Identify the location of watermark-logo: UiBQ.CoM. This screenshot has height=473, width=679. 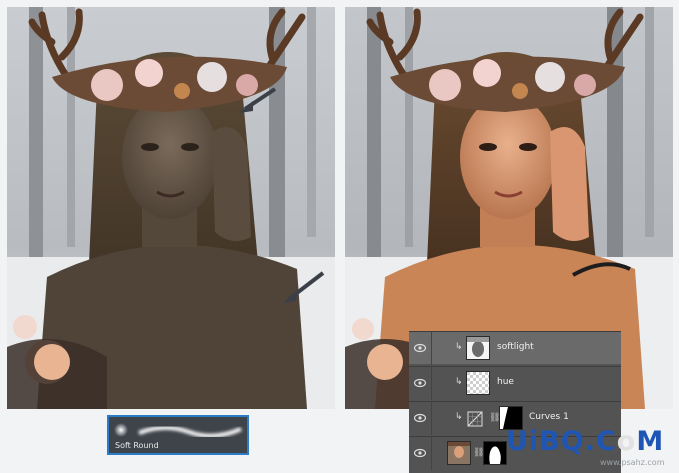
(585, 441).